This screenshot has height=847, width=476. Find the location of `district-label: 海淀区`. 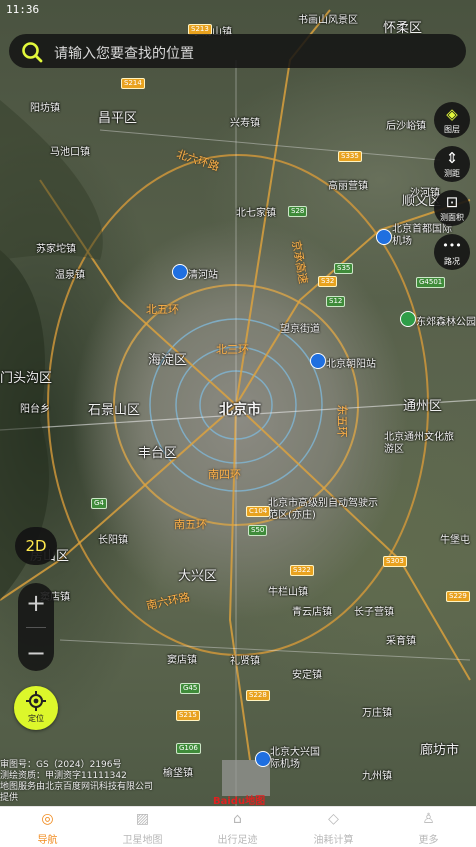

district-label: 海淀区 is located at coordinates (168, 360).